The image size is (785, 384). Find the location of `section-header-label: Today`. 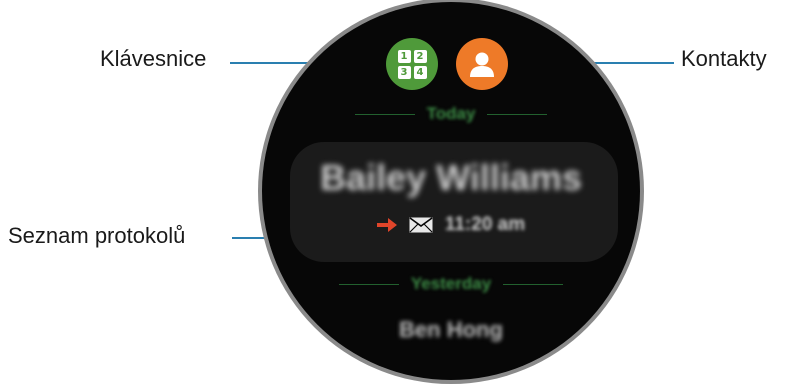

section-header-label: Today is located at coordinates (451, 113).